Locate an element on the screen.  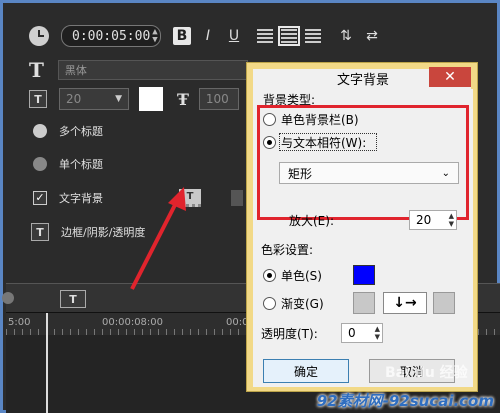
chevron-down-icon: ▼ is located at coordinates (118, 99).